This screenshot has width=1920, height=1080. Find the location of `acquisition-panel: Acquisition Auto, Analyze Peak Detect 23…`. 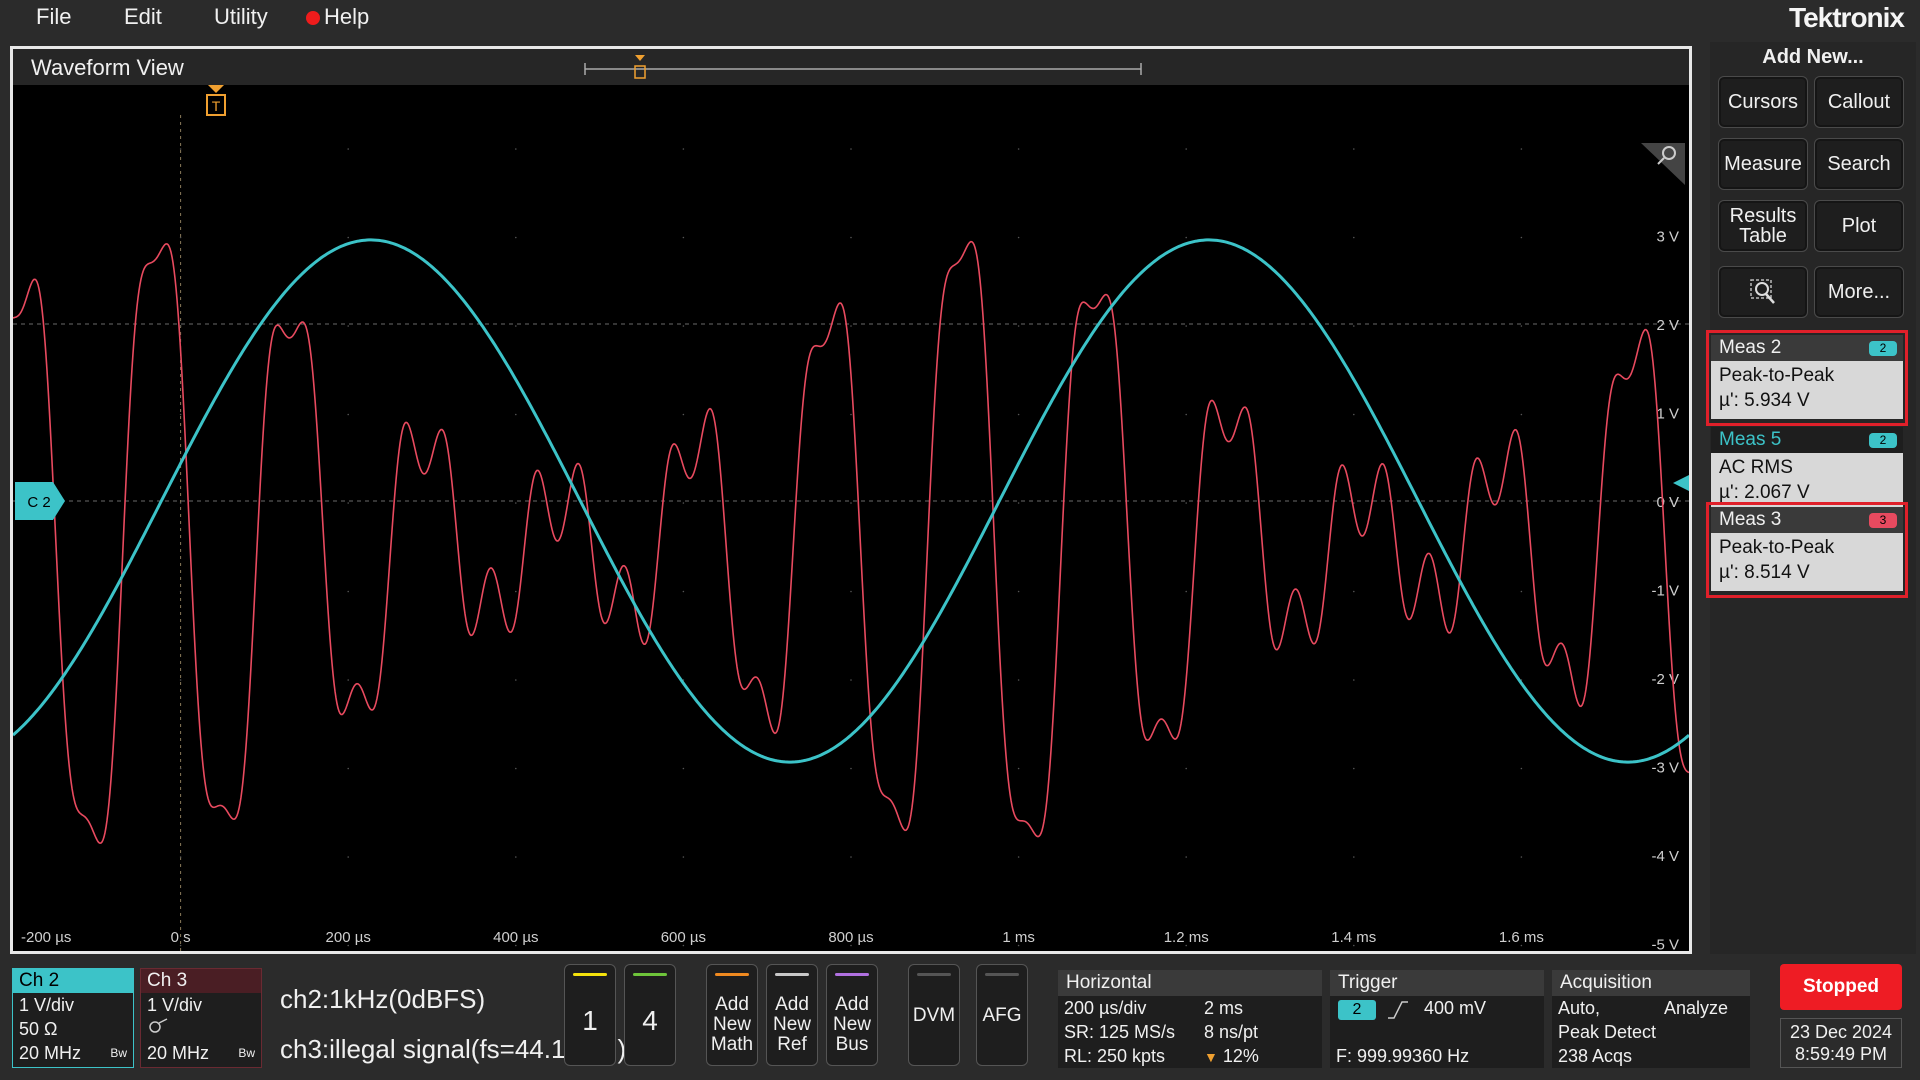

acquisition-panel: Acquisition Auto, Analyze Peak Detect 23… is located at coordinates (1651, 1019).